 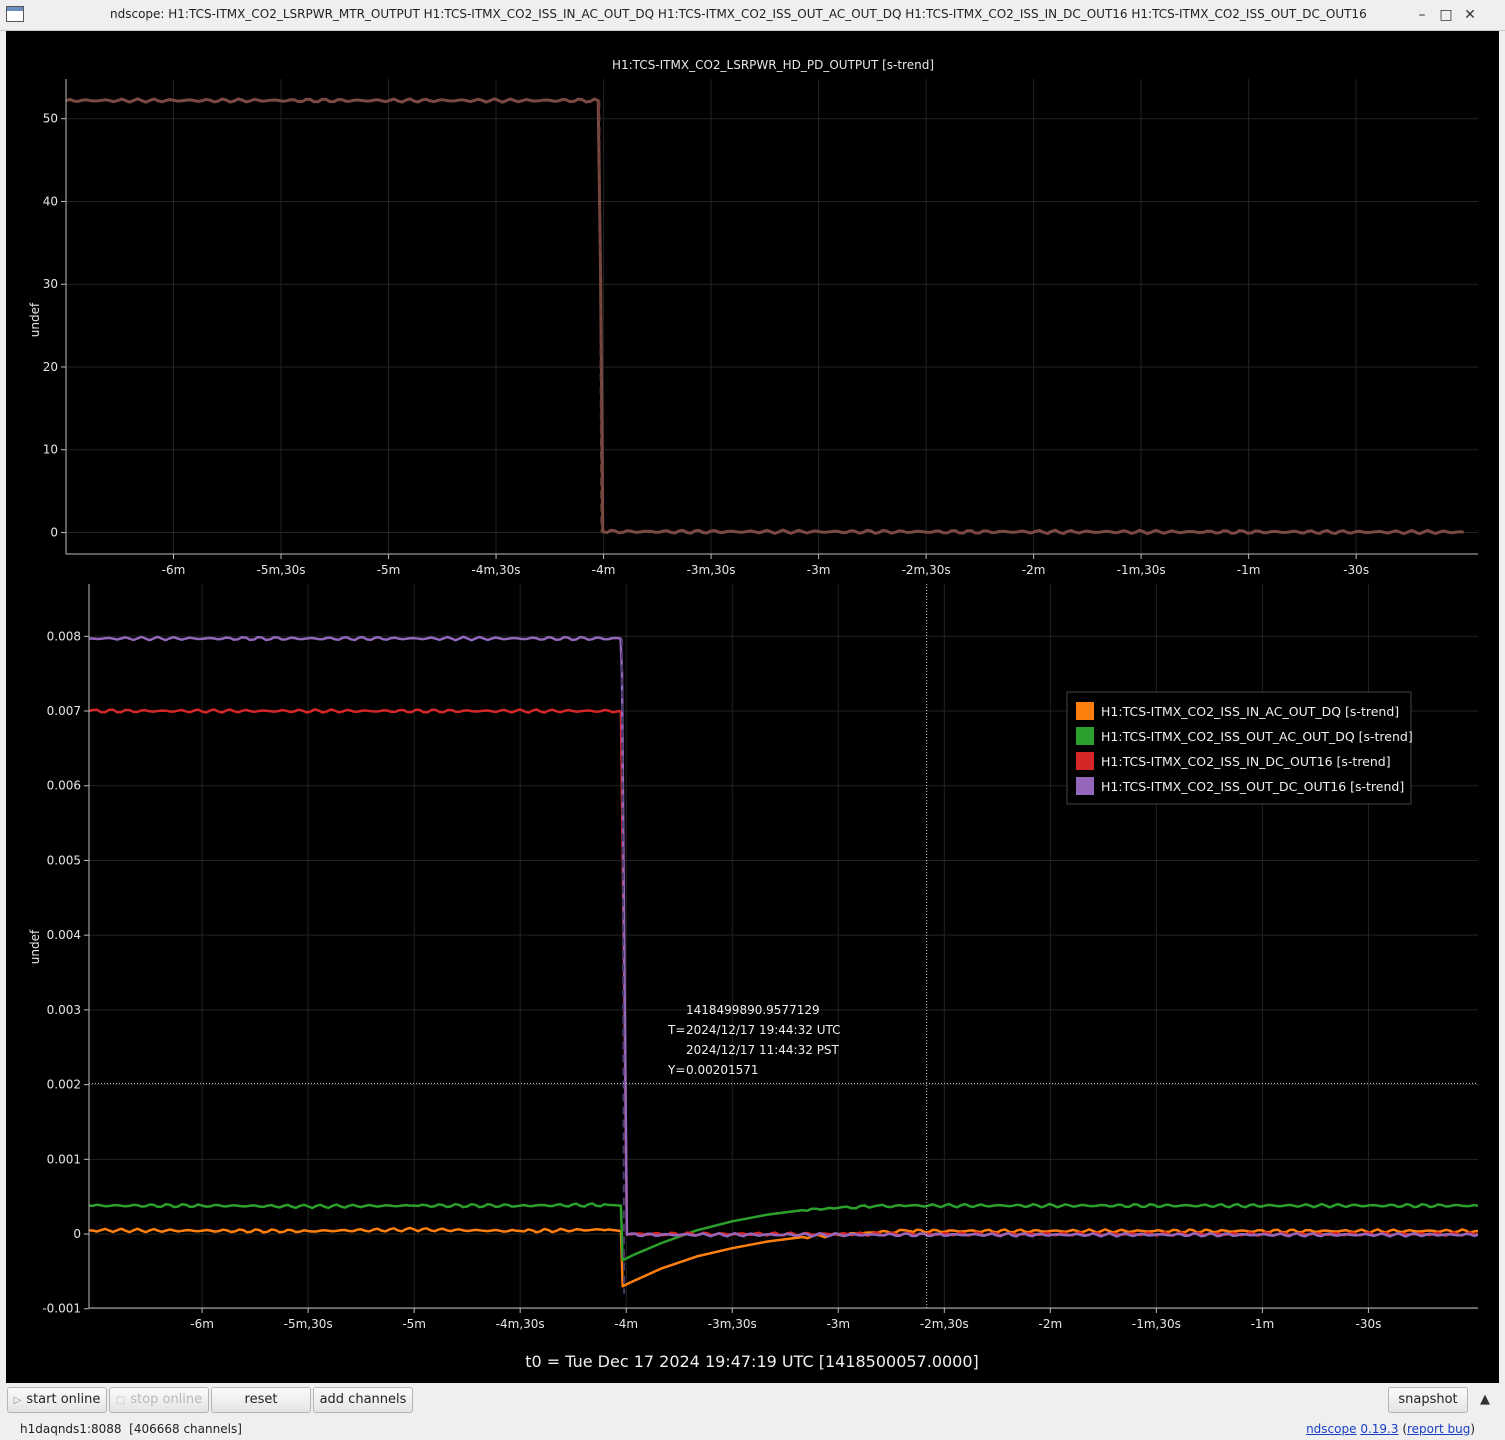 What do you see at coordinates (50, 284) in the screenshot?
I see `y-tick-label: 30` at bounding box center [50, 284].